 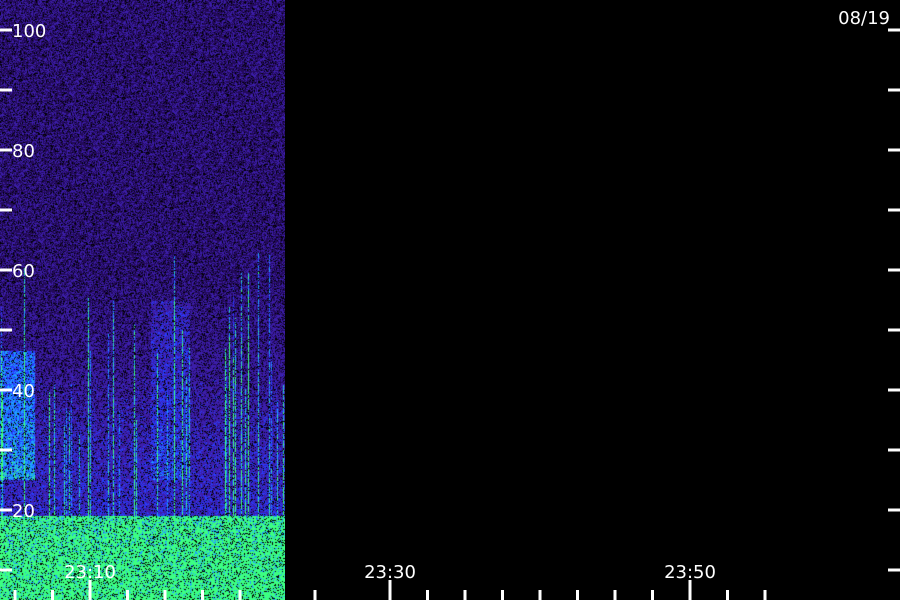 I want to click on x-tick-label: 23:30, so click(x=390, y=572).